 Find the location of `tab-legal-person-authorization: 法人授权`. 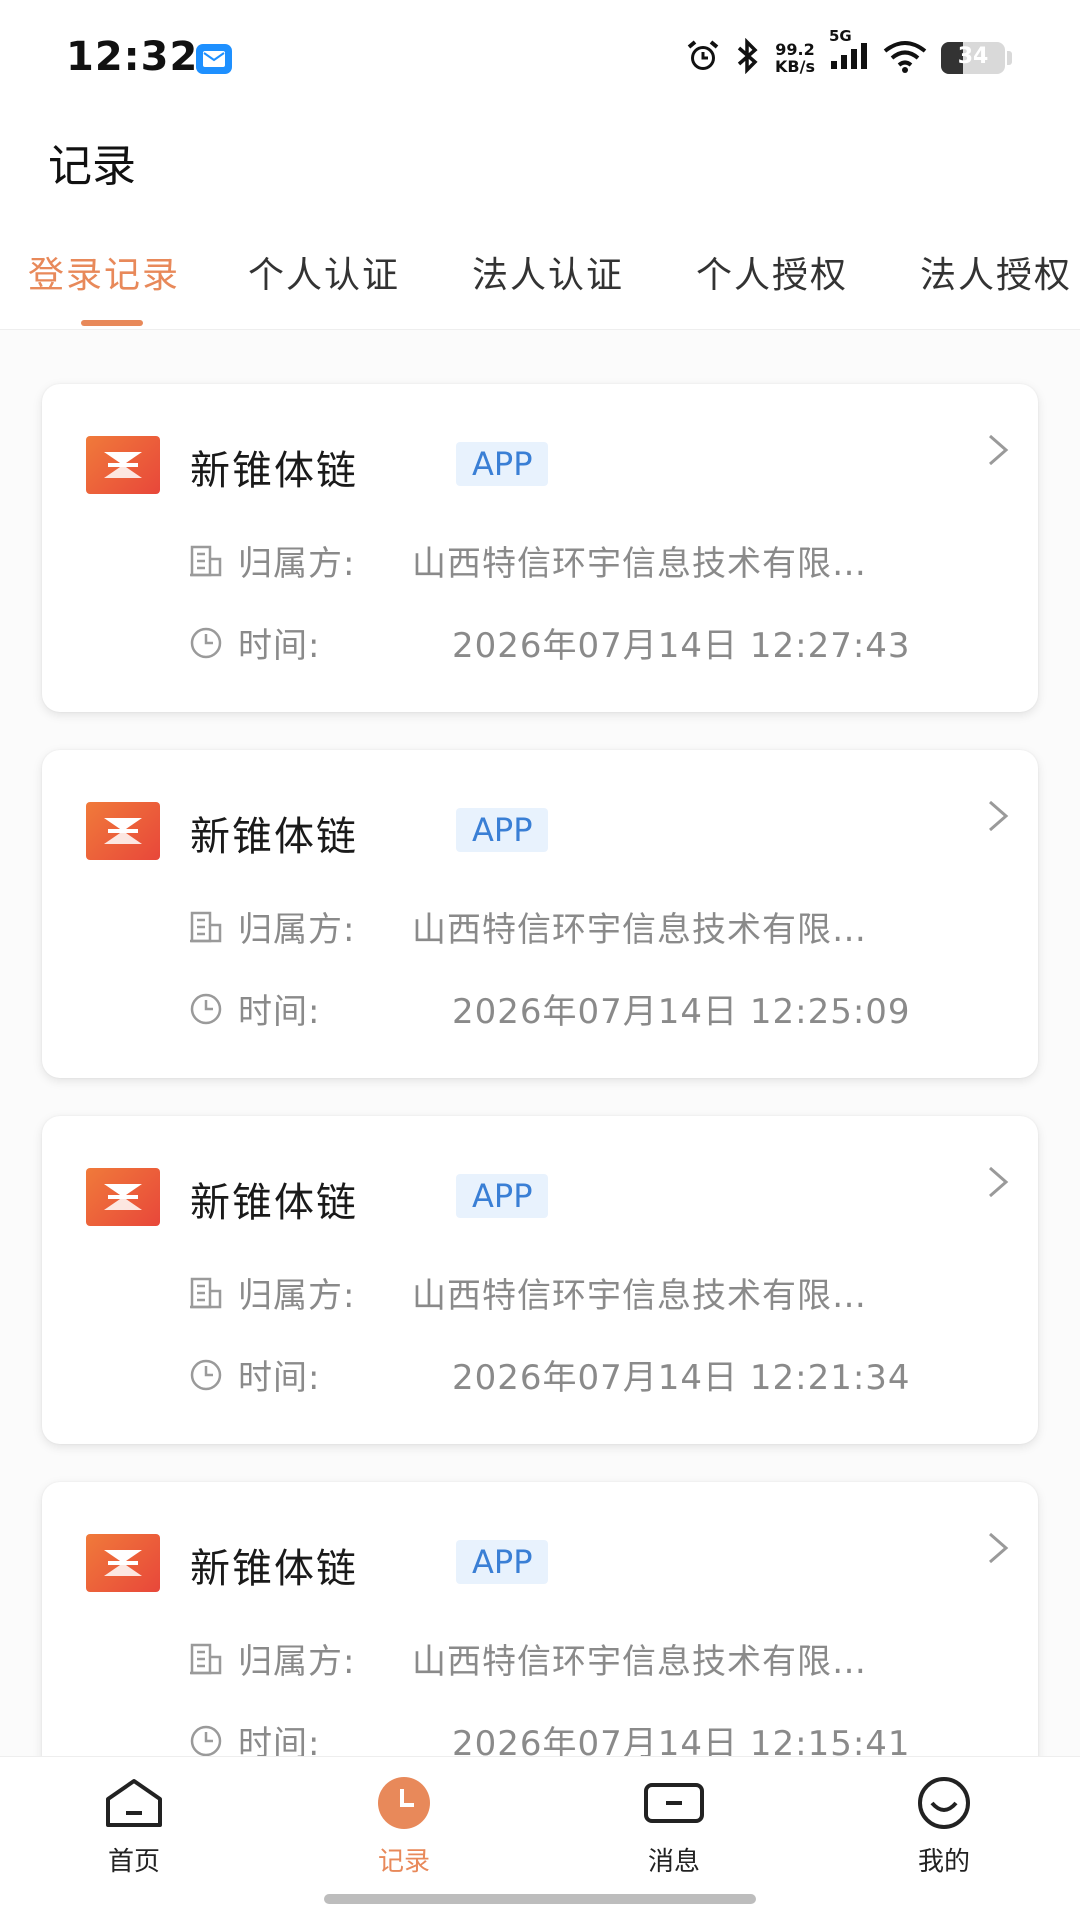

tab-legal-person-authorization: 法人授权 is located at coordinates (996, 272).